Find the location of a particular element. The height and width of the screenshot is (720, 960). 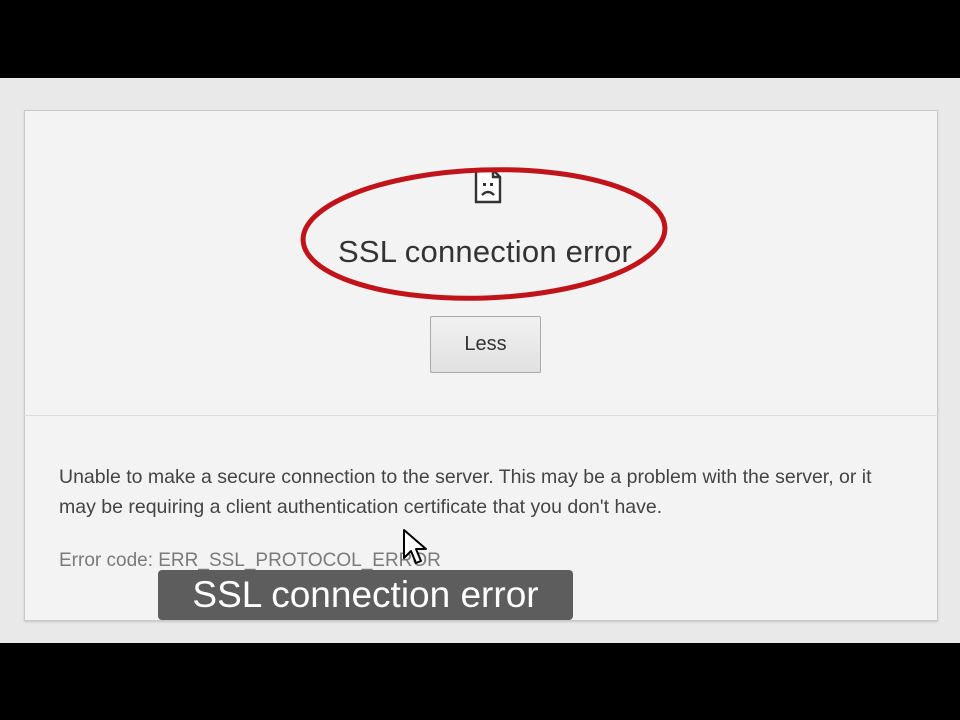

mouse-pointer-icon is located at coordinates (415, 546).